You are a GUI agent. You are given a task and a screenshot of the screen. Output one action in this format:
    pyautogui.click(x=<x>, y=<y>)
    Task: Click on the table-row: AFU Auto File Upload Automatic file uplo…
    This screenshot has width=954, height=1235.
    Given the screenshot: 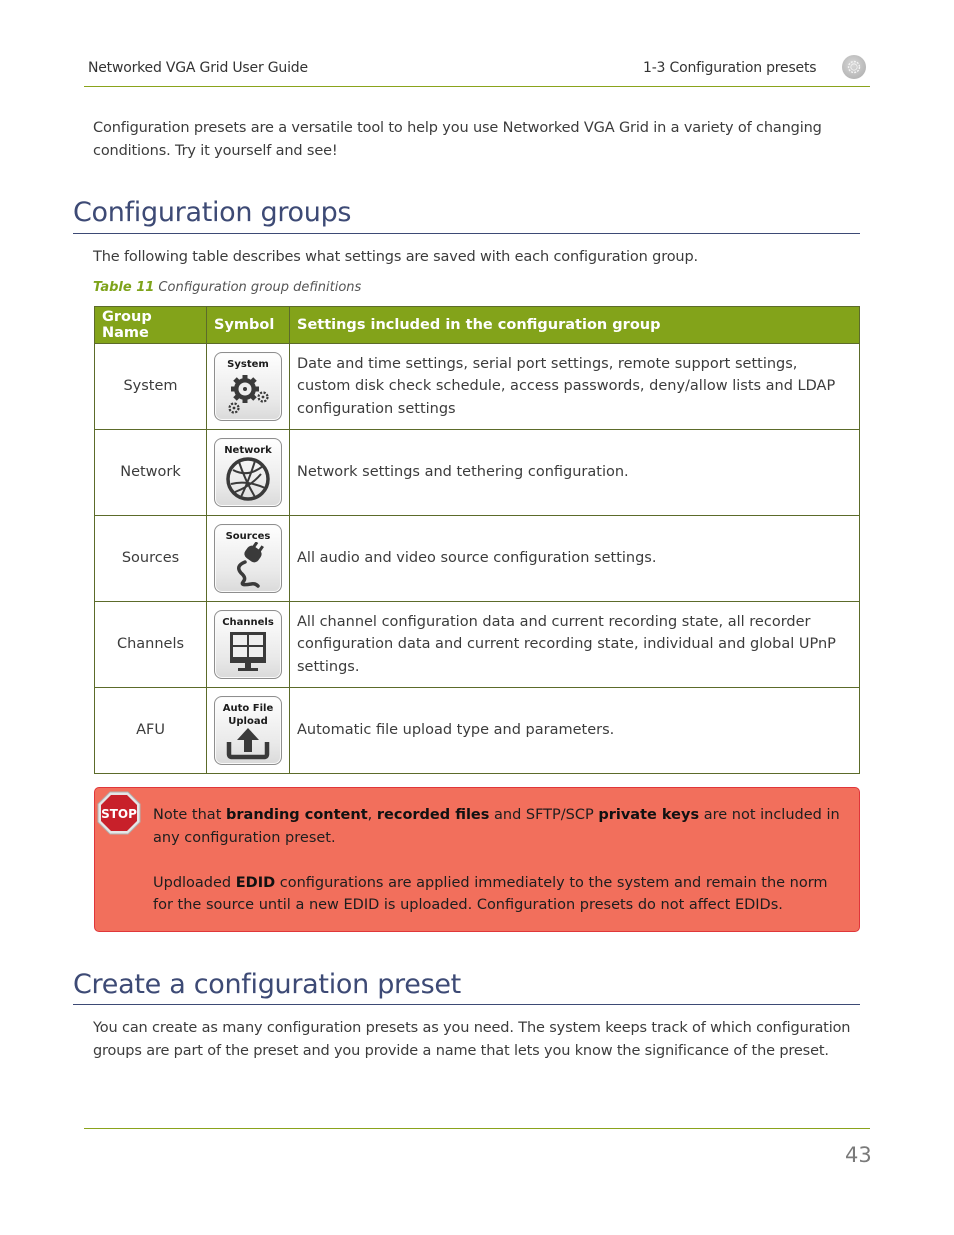 What is the action you would take?
    pyautogui.click(x=477, y=730)
    